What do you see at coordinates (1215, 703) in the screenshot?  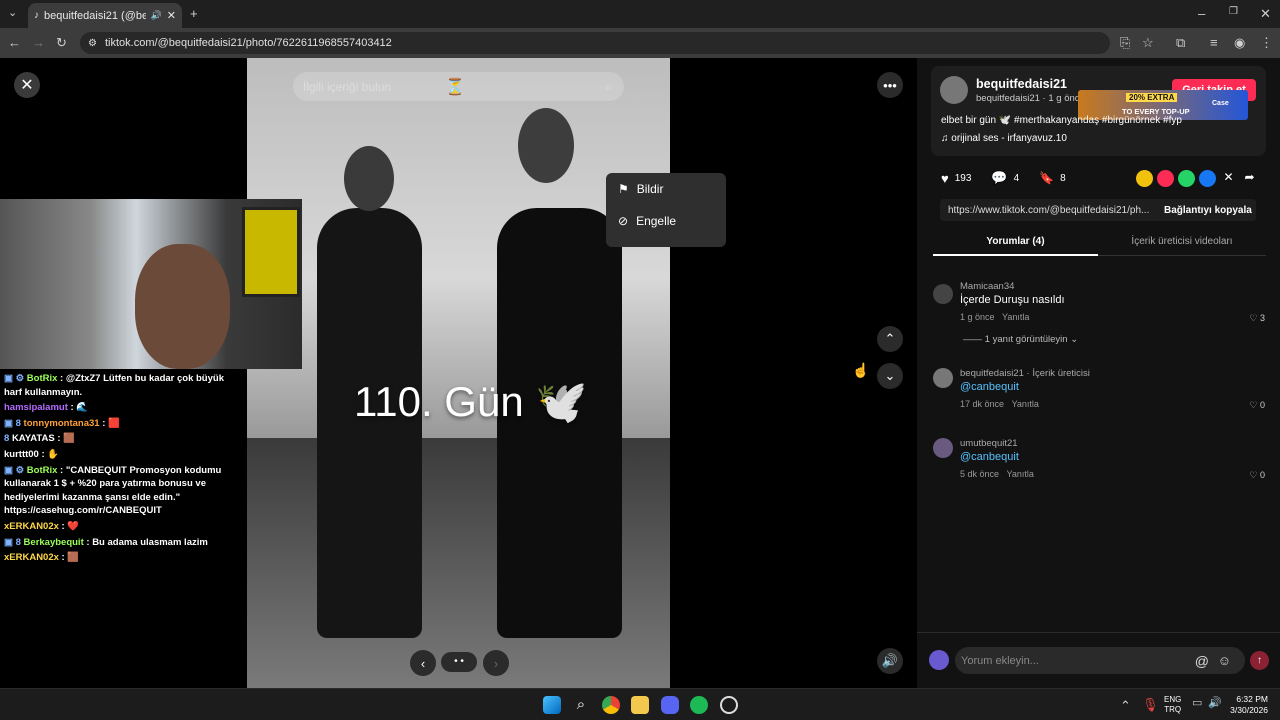 I see `volume-tray-icon: 🔊` at bounding box center [1215, 703].